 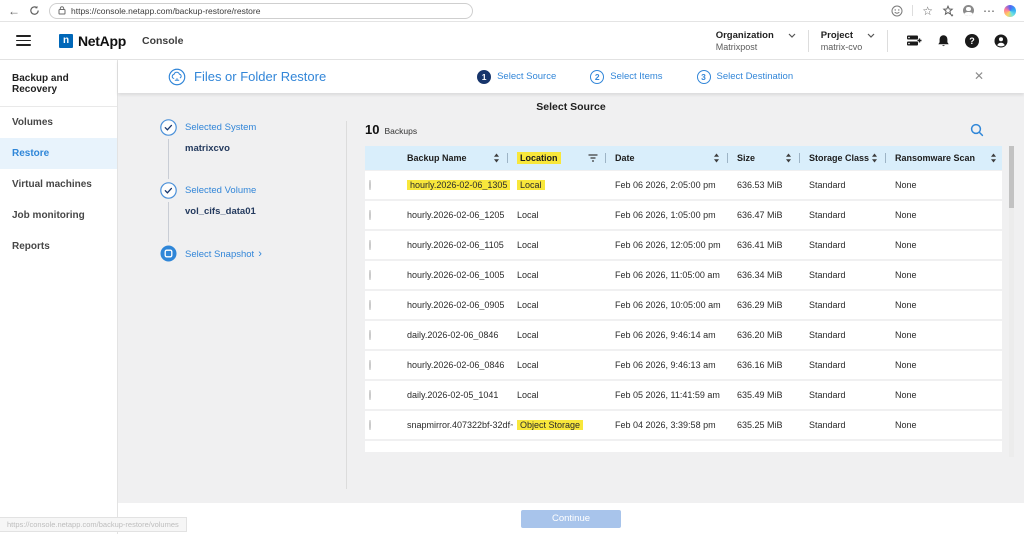 What do you see at coordinates (177, 77) in the screenshot?
I see `restore-cloud-icon` at bounding box center [177, 77].